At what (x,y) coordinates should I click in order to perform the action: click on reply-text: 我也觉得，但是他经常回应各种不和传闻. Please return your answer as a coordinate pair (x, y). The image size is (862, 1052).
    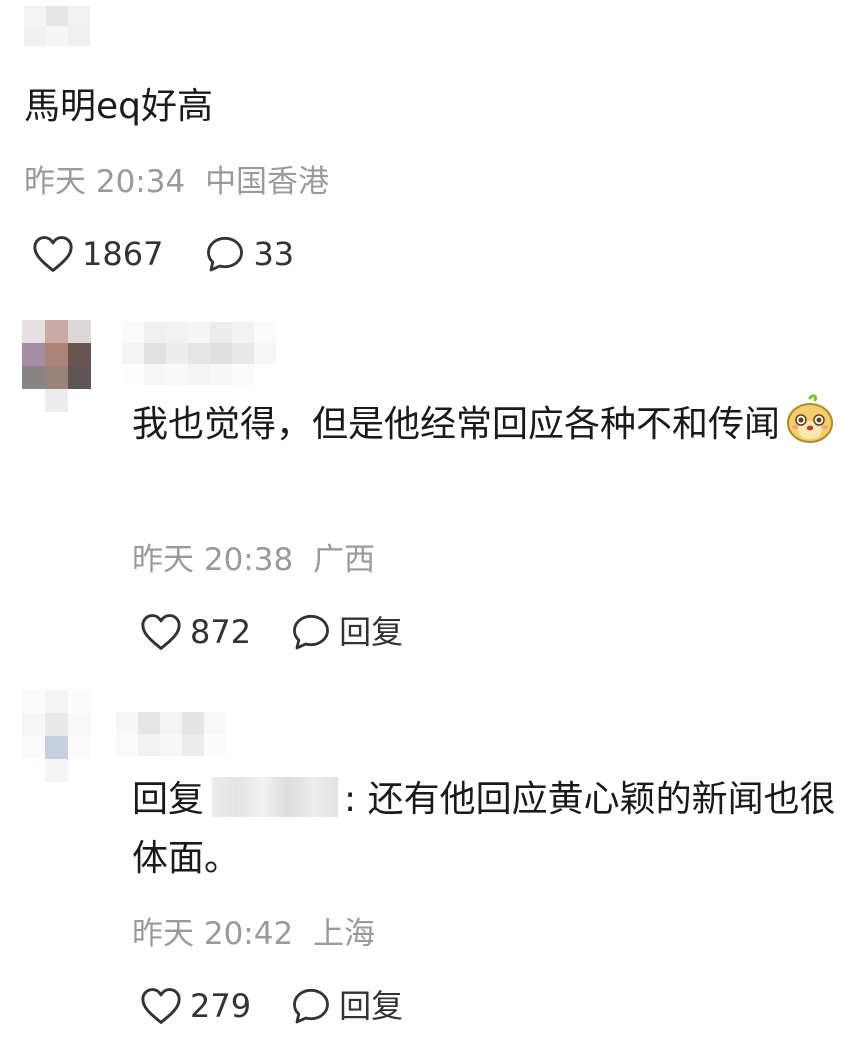
    Looking at the image, I should click on (488, 428).